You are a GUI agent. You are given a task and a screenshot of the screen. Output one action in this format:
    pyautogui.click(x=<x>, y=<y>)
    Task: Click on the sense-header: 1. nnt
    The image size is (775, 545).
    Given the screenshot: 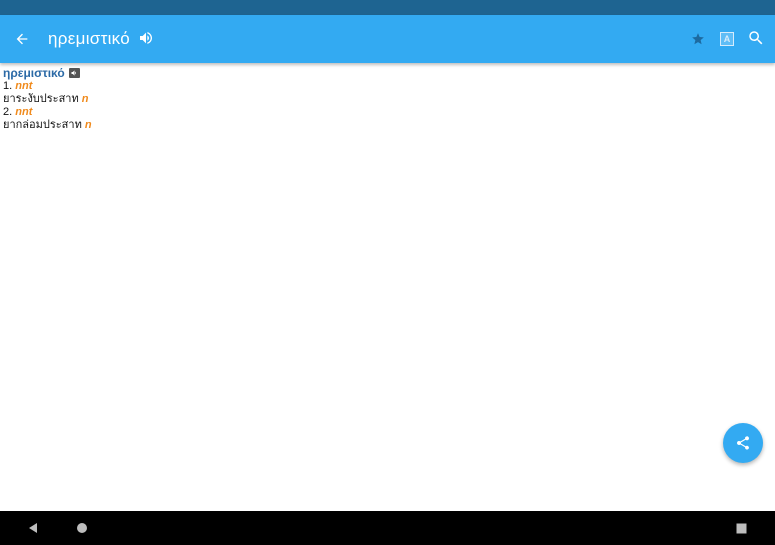 What is the action you would take?
    pyautogui.click(x=383, y=86)
    